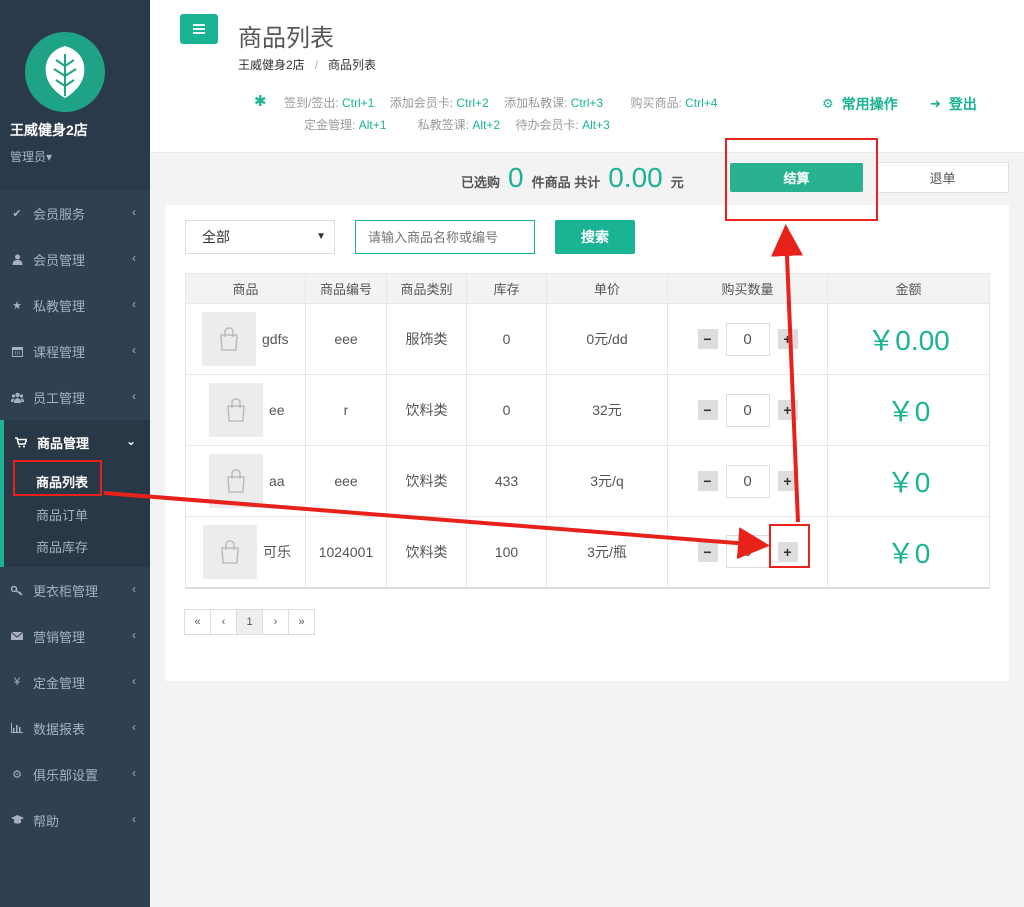 Image resolution: width=1024 pixels, height=907 pixels. What do you see at coordinates (506, 288) in the screenshot?
I see `column-header: 库存` at bounding box center [506, 288].